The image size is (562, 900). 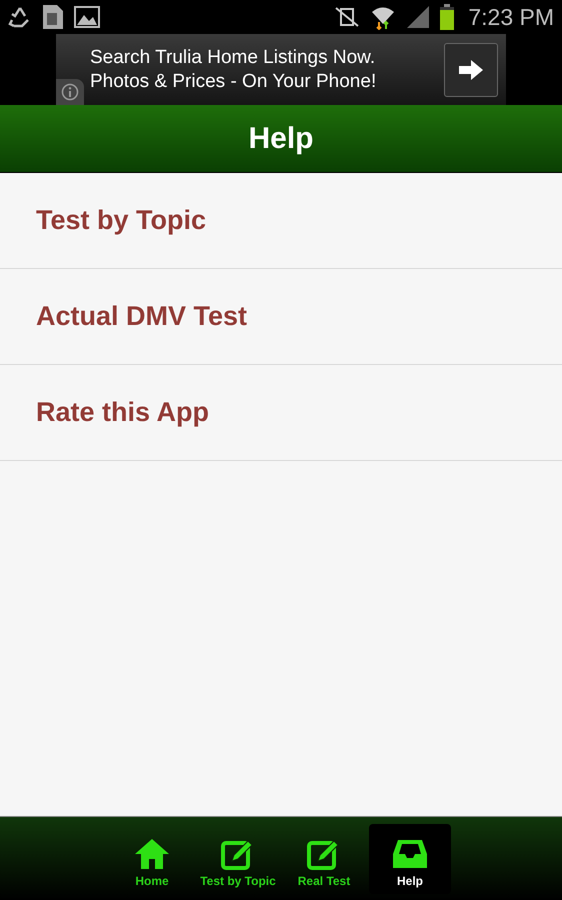 I want to click on menu-item-label: Rate this App, so click(x=123, y=412).